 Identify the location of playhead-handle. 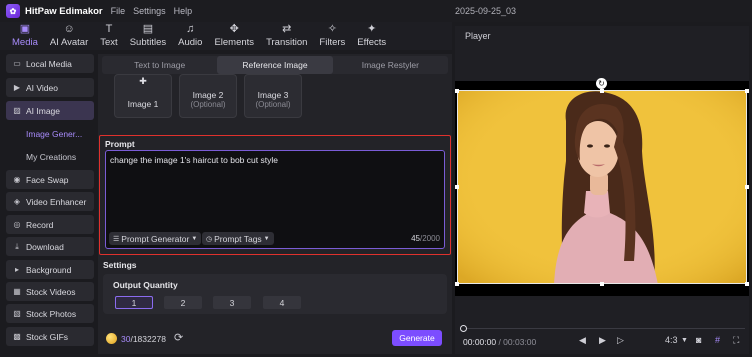
(463, 328).